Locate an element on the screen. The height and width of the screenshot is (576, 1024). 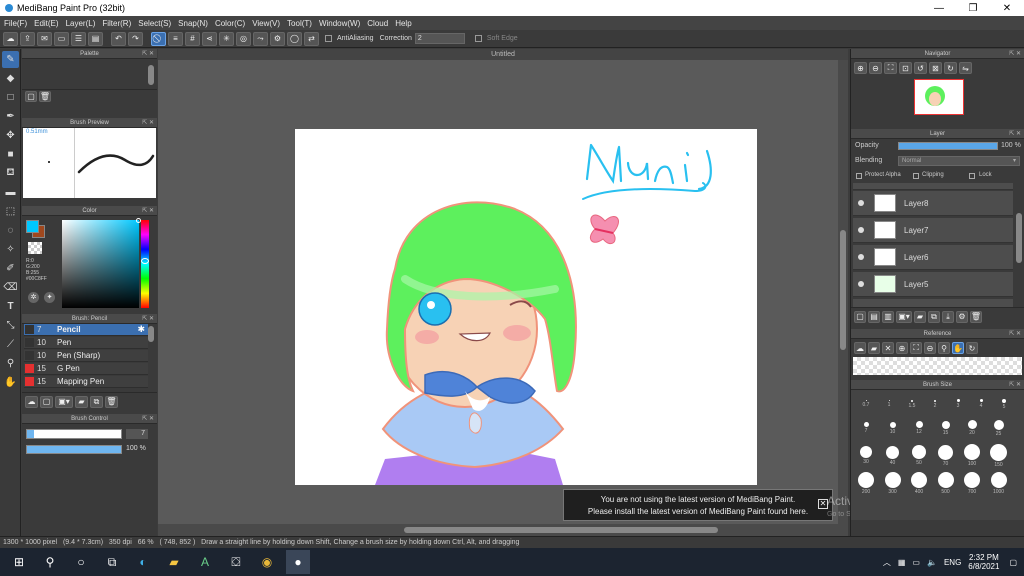
close-button: ✕ is located at coordinates (1007, 8).